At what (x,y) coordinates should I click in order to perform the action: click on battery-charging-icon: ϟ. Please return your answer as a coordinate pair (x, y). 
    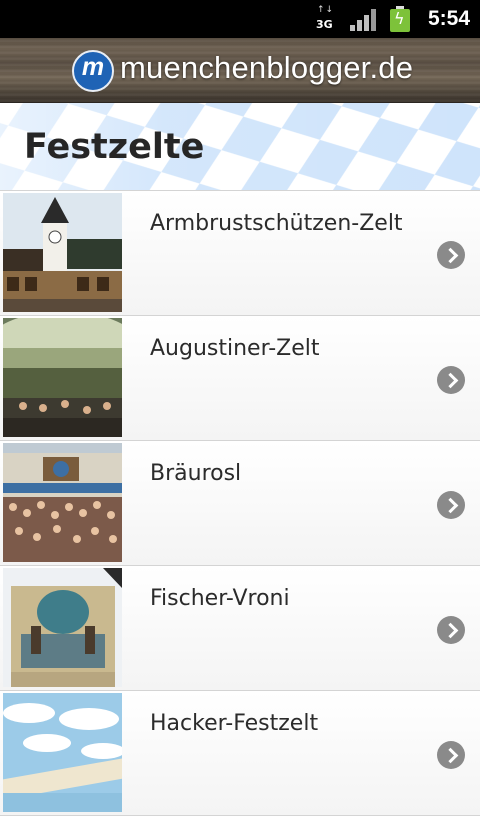
    Looking at the image, I should click on (400, 19).